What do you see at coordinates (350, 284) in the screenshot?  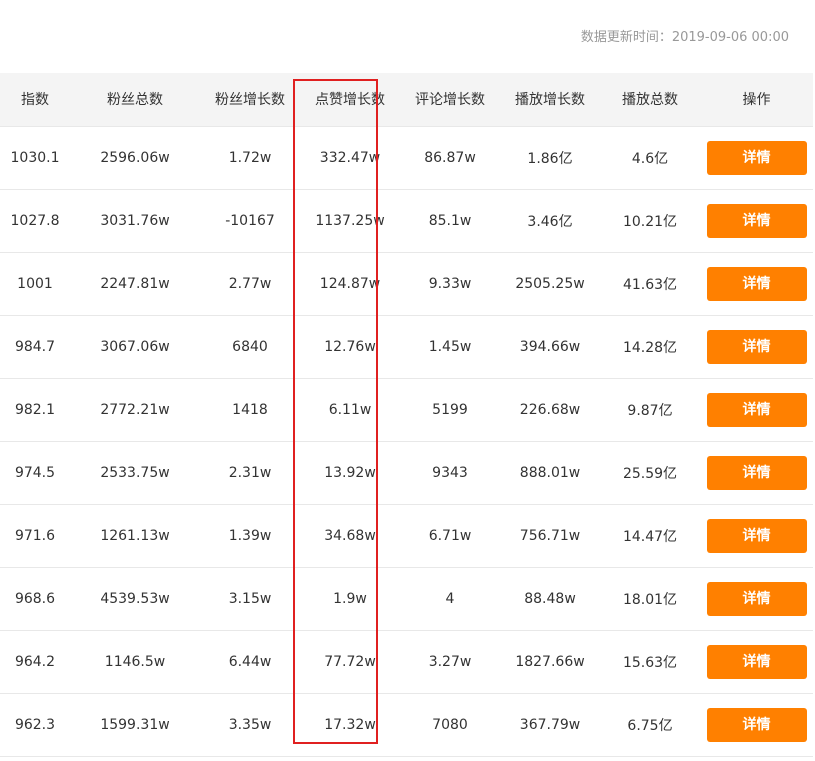 I see `cell-likes-growth: 124.87w` at bounding box center [350, 284].